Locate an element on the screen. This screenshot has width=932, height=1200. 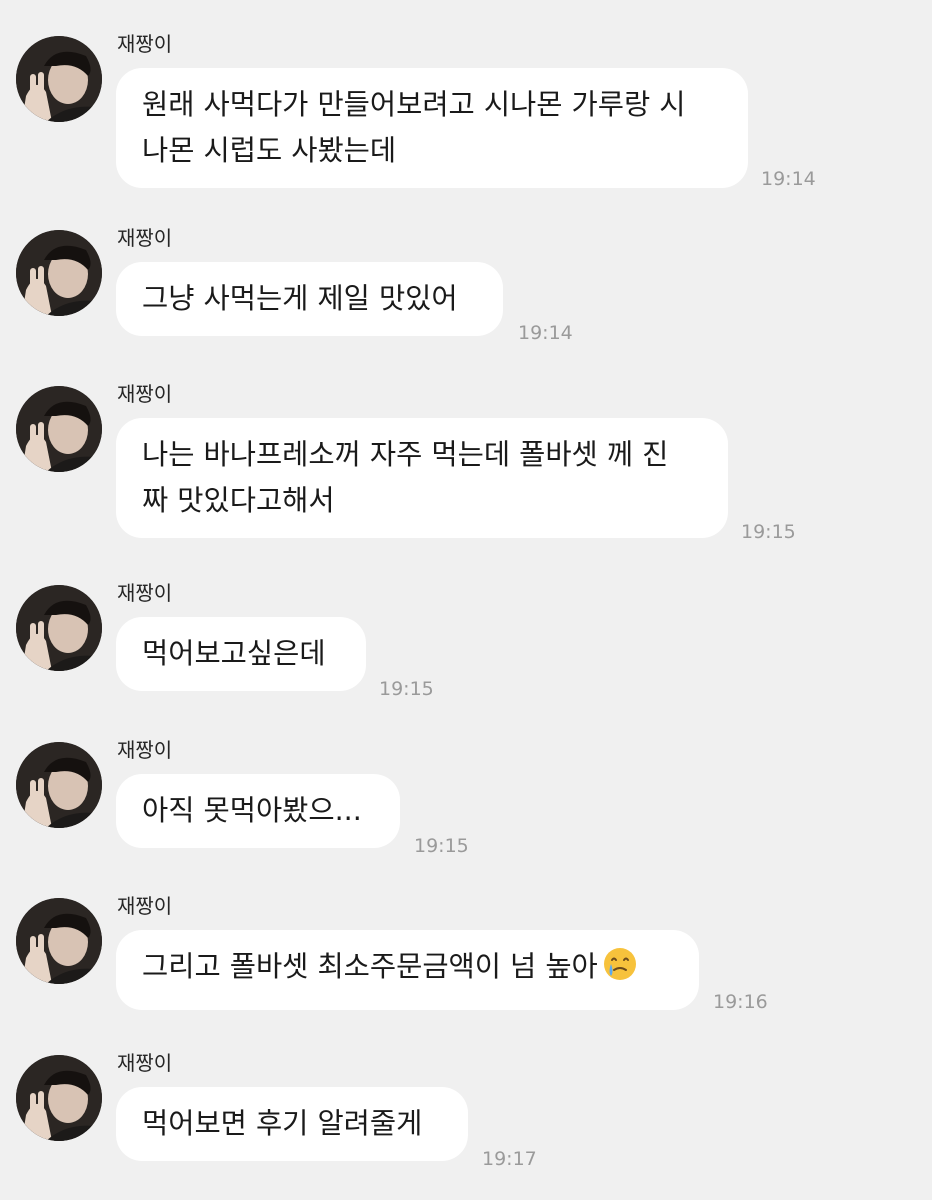
message-text: 먹어보면 후기 알려줄게 is located at coordinates (282, 1123).